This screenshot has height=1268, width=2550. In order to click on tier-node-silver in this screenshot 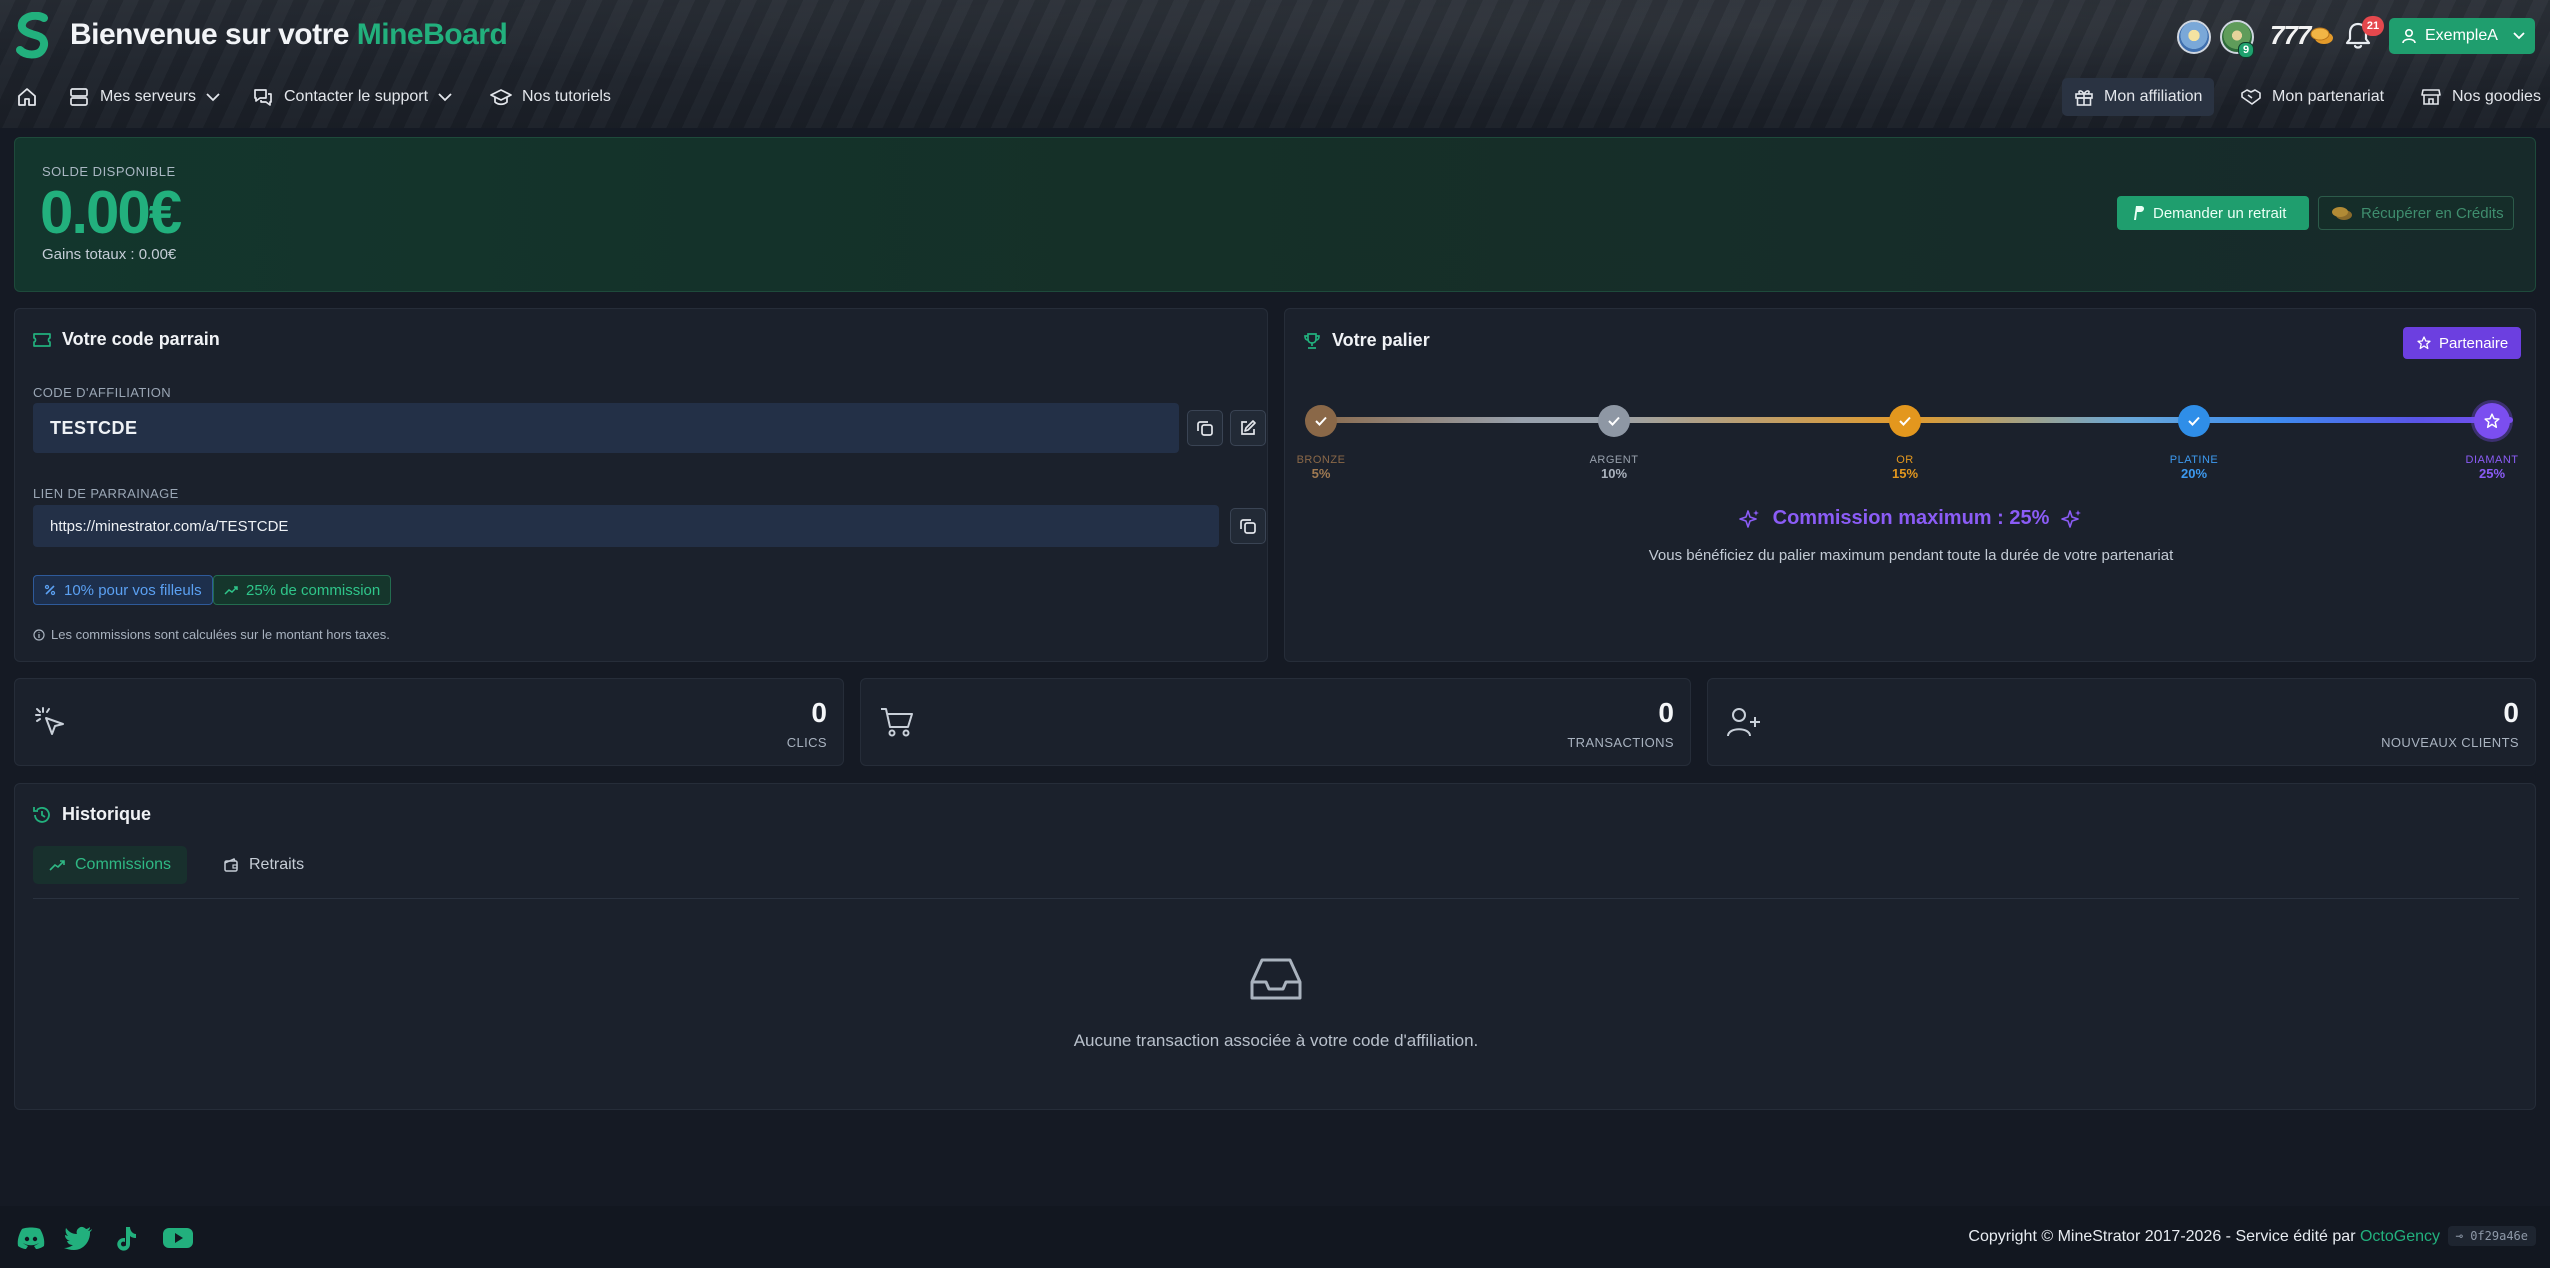, I will do `click(1614, 421)`.